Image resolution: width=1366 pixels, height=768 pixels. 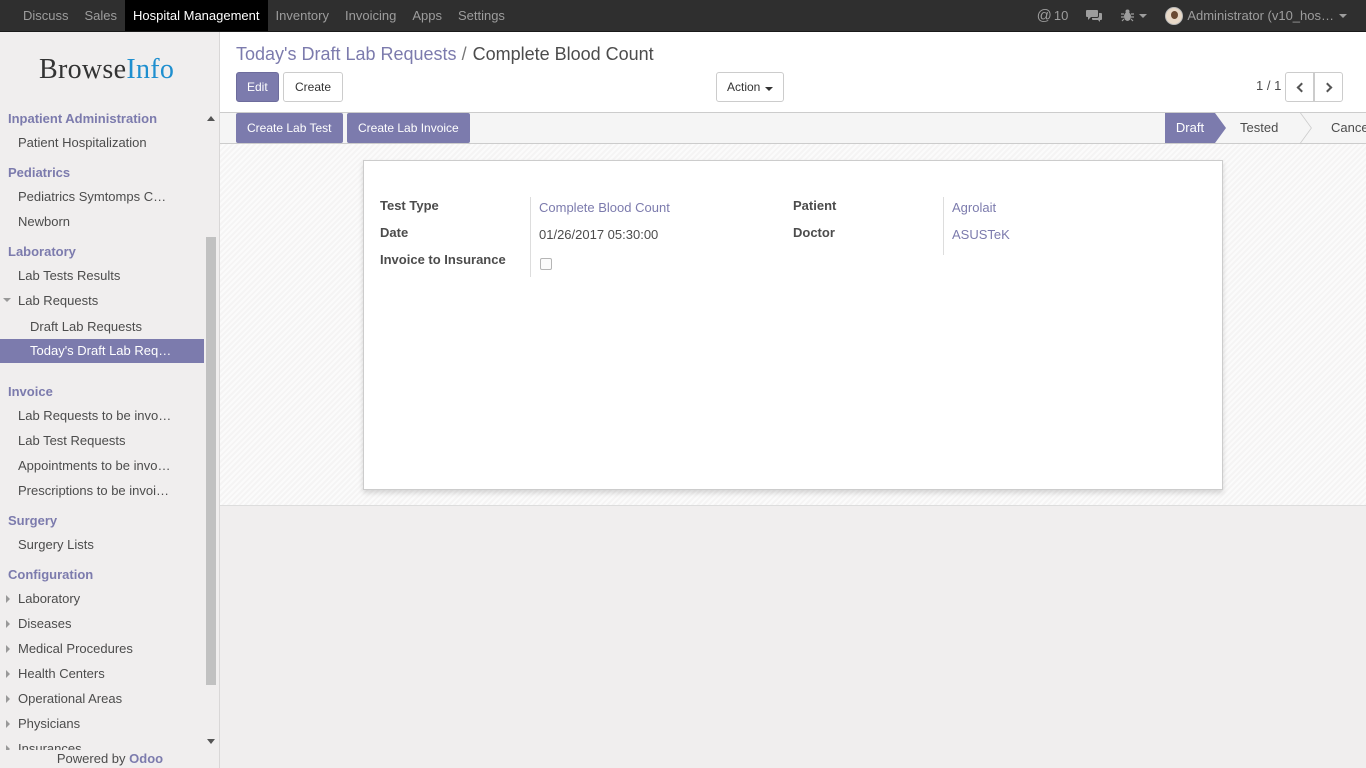 What do you see at coordinates (196, 15) in the screenshot?
I see `menu-hospital-management: Hospital Management` at bounding box center [196, 15].